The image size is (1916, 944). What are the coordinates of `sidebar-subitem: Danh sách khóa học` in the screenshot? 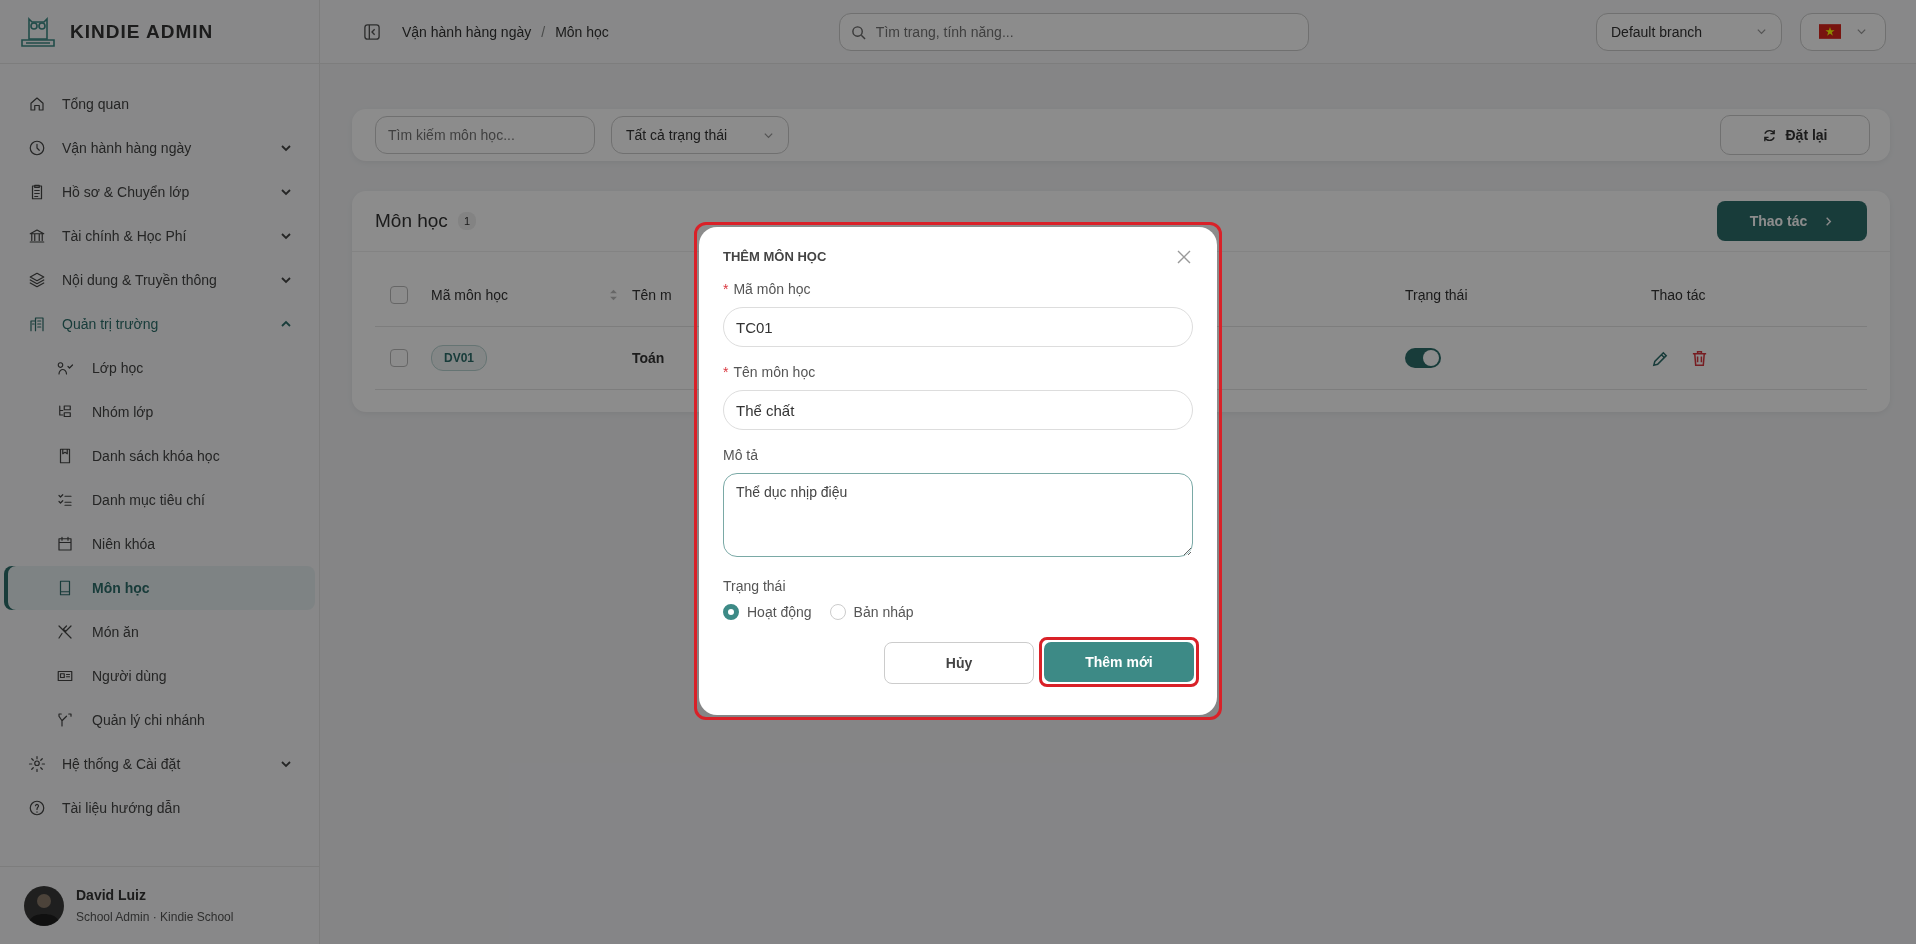 It's located at (159, 456).